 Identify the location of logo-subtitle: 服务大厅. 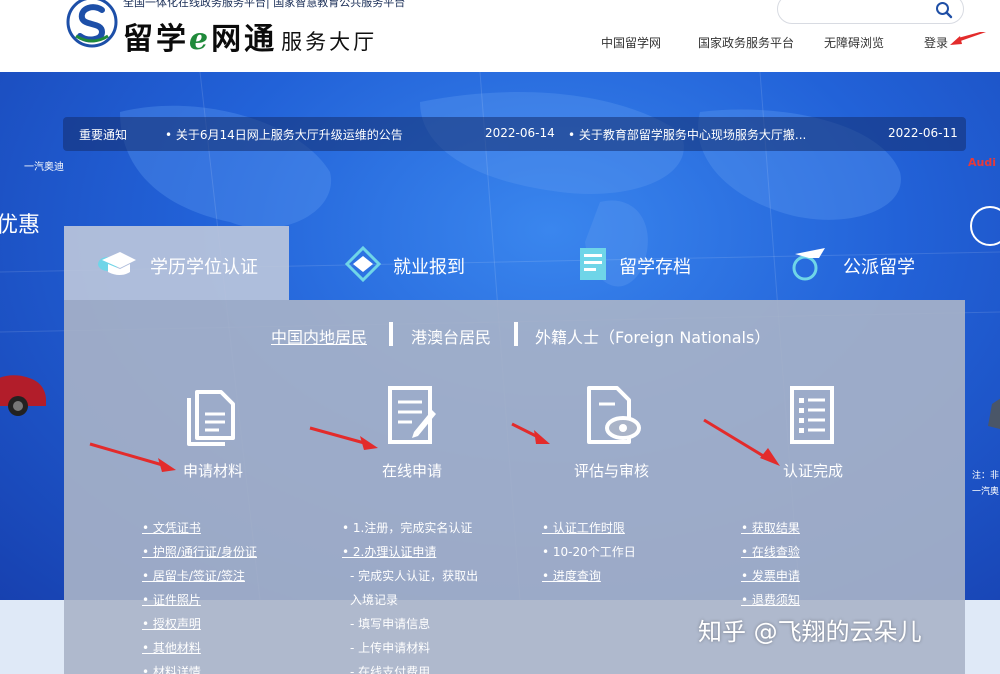
(329, 42).